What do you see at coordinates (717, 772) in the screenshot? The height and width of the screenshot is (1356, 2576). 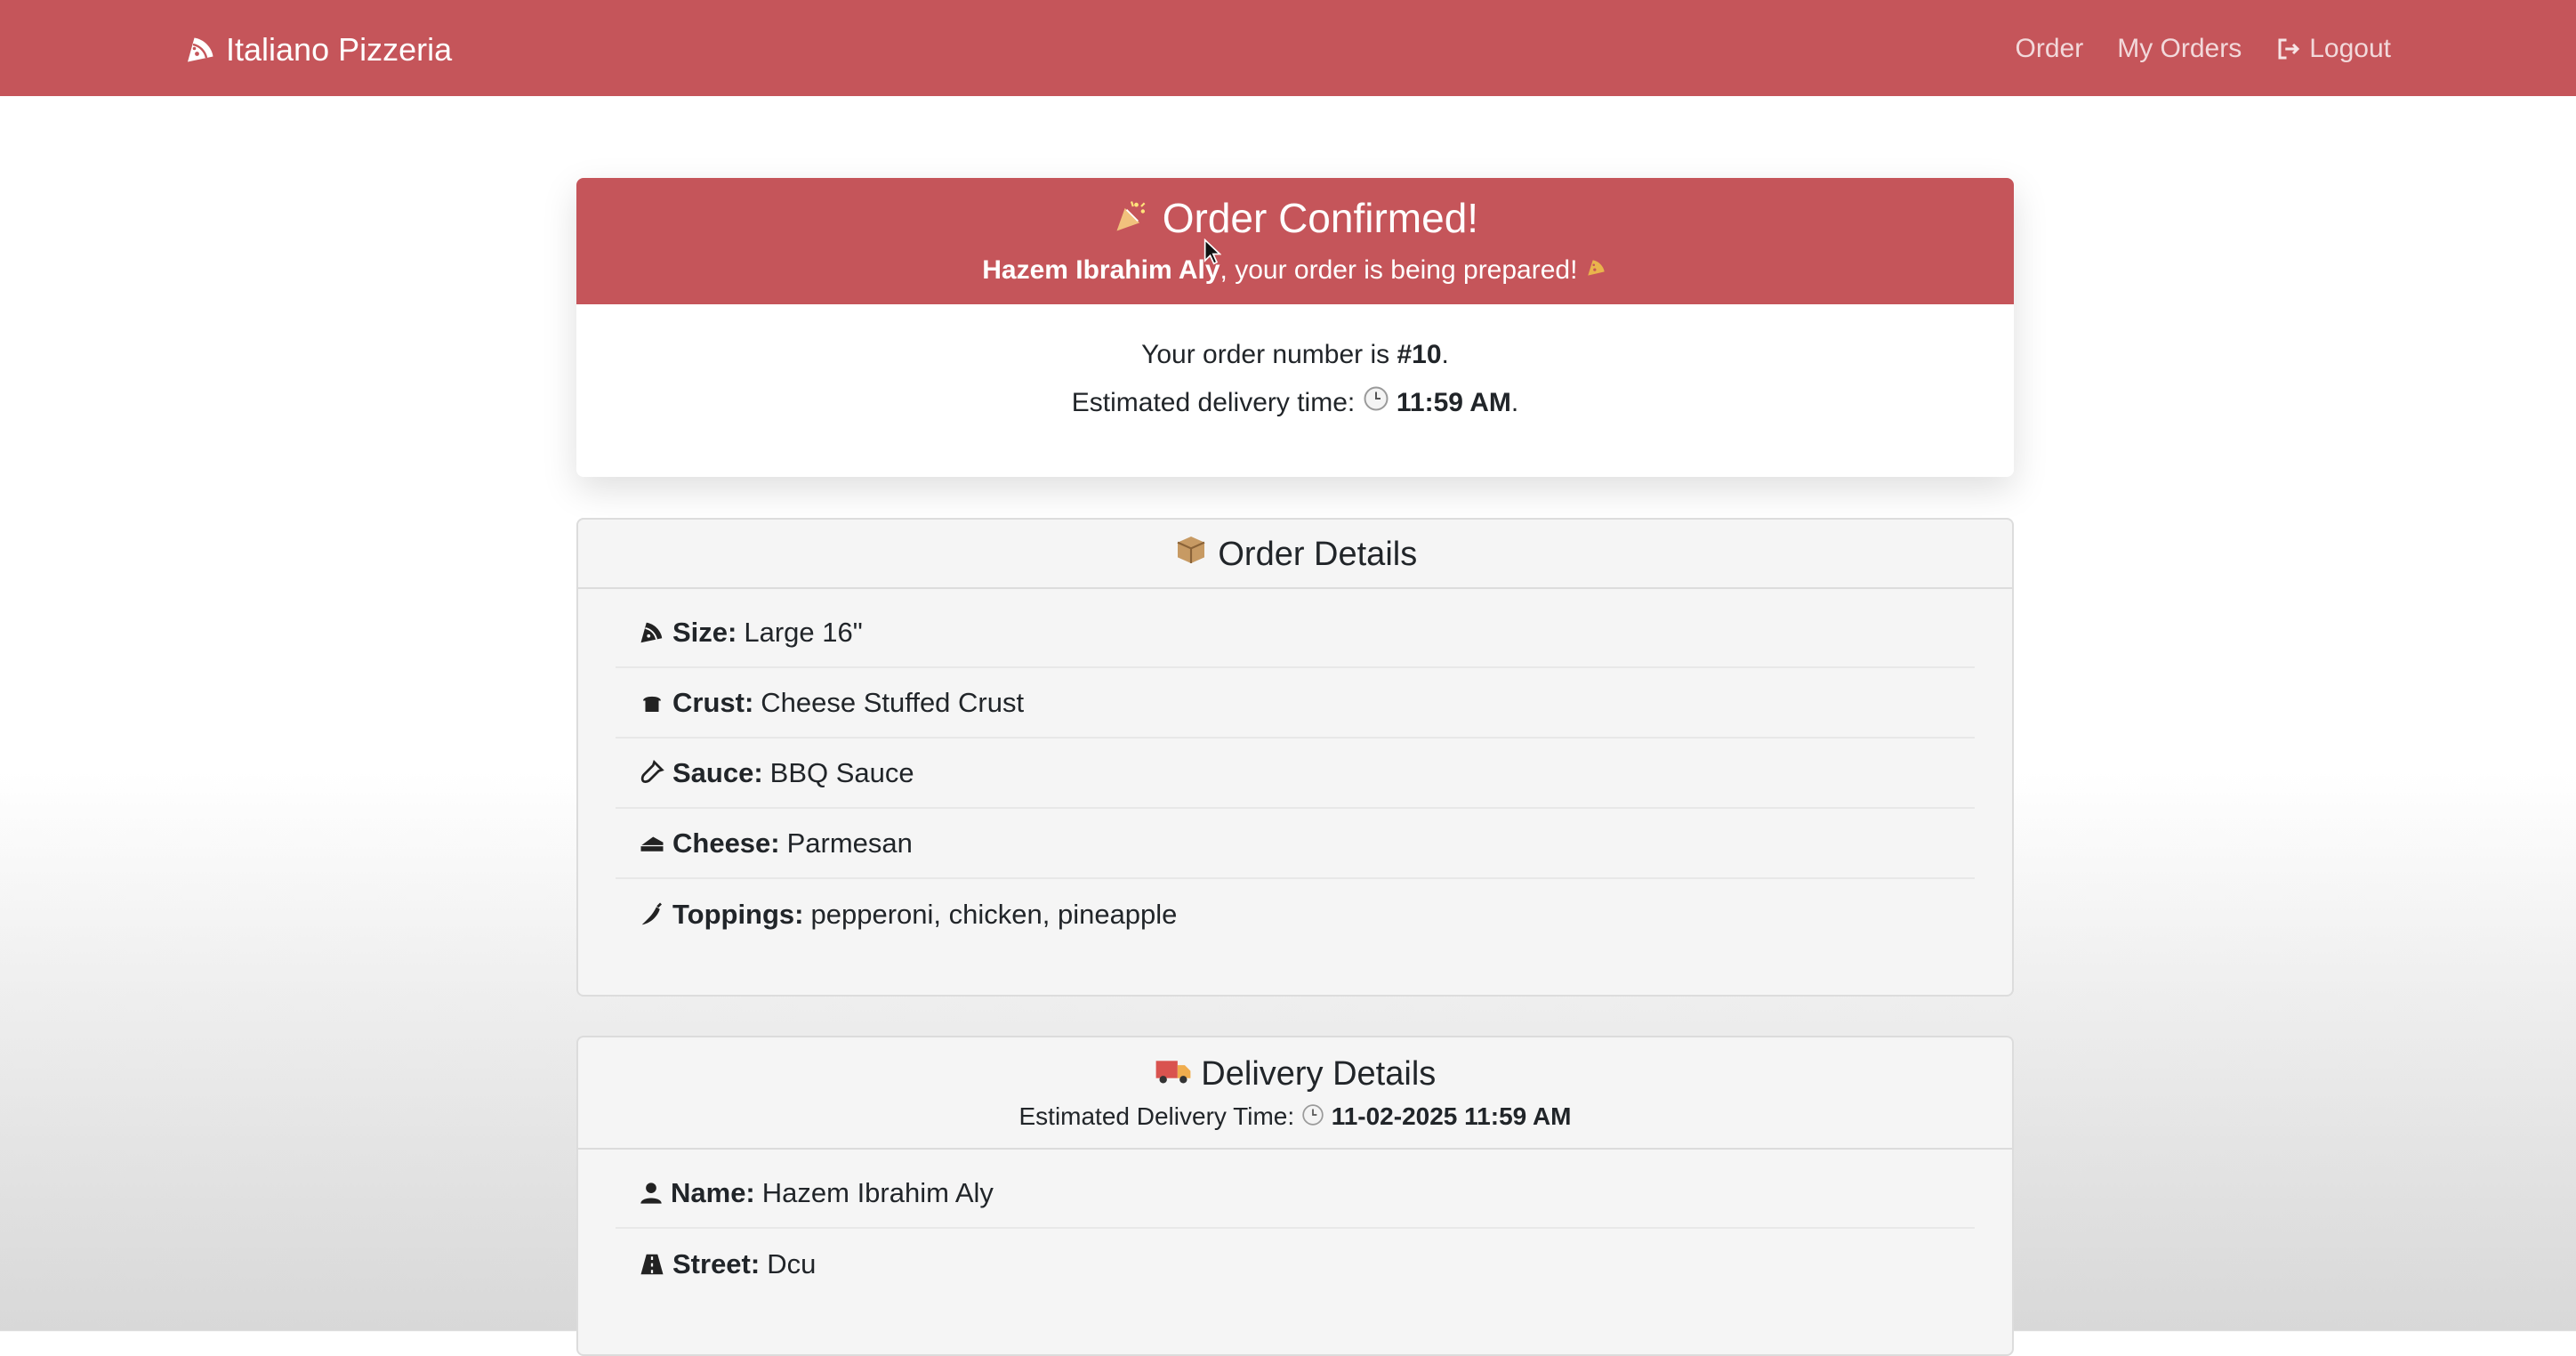 I see `sauce-label: Sauce:` at bounding box center [717, 772].